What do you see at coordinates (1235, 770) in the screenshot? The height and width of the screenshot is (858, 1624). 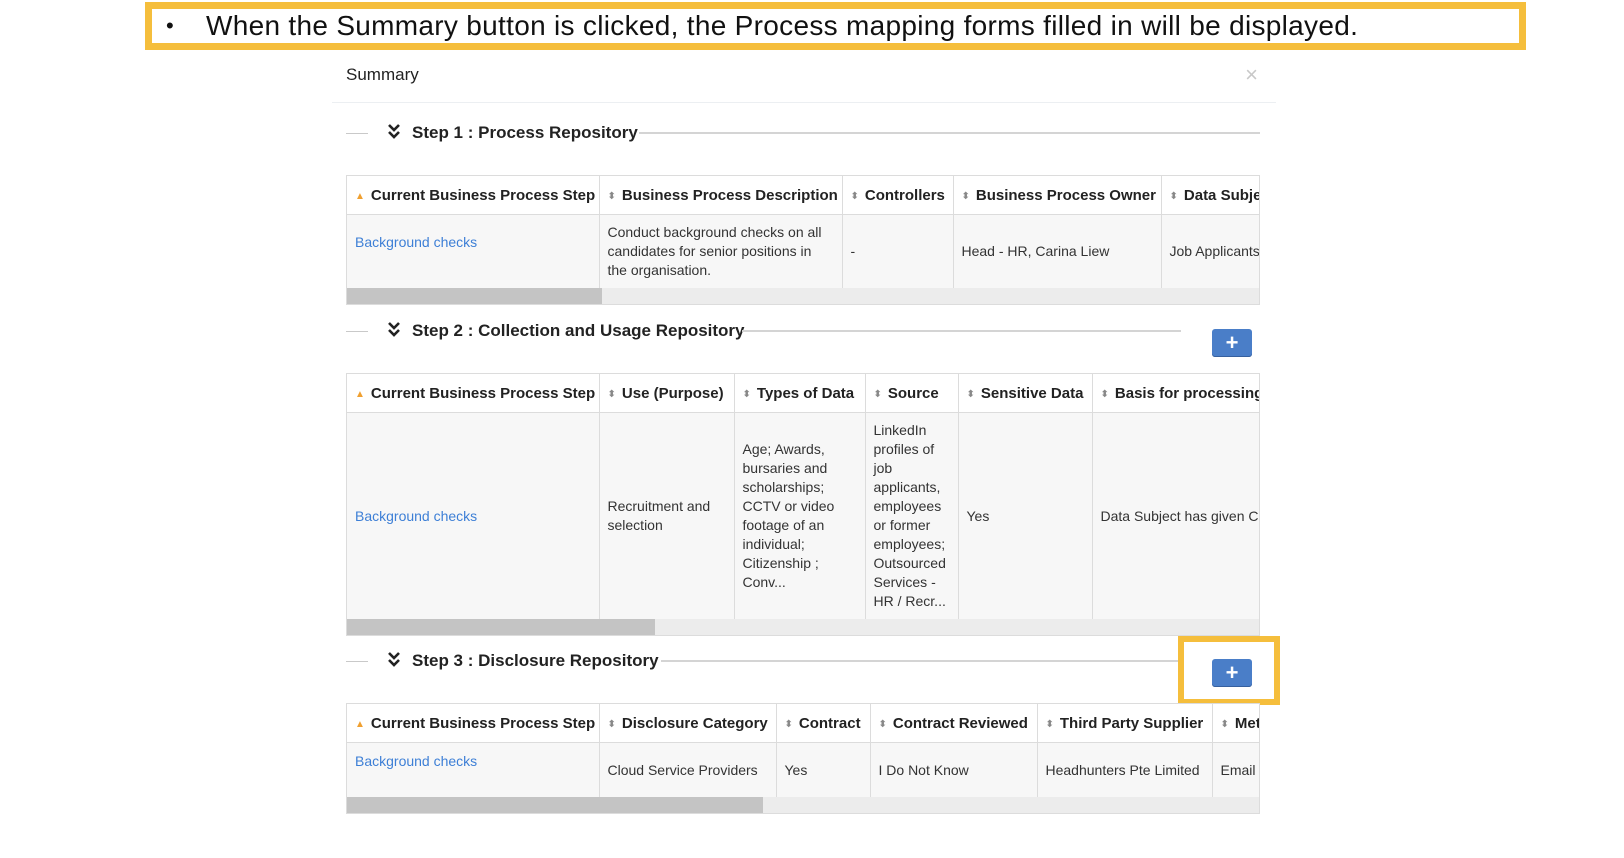 I see `table-cell: Email` at bounding box center [1235, 770].